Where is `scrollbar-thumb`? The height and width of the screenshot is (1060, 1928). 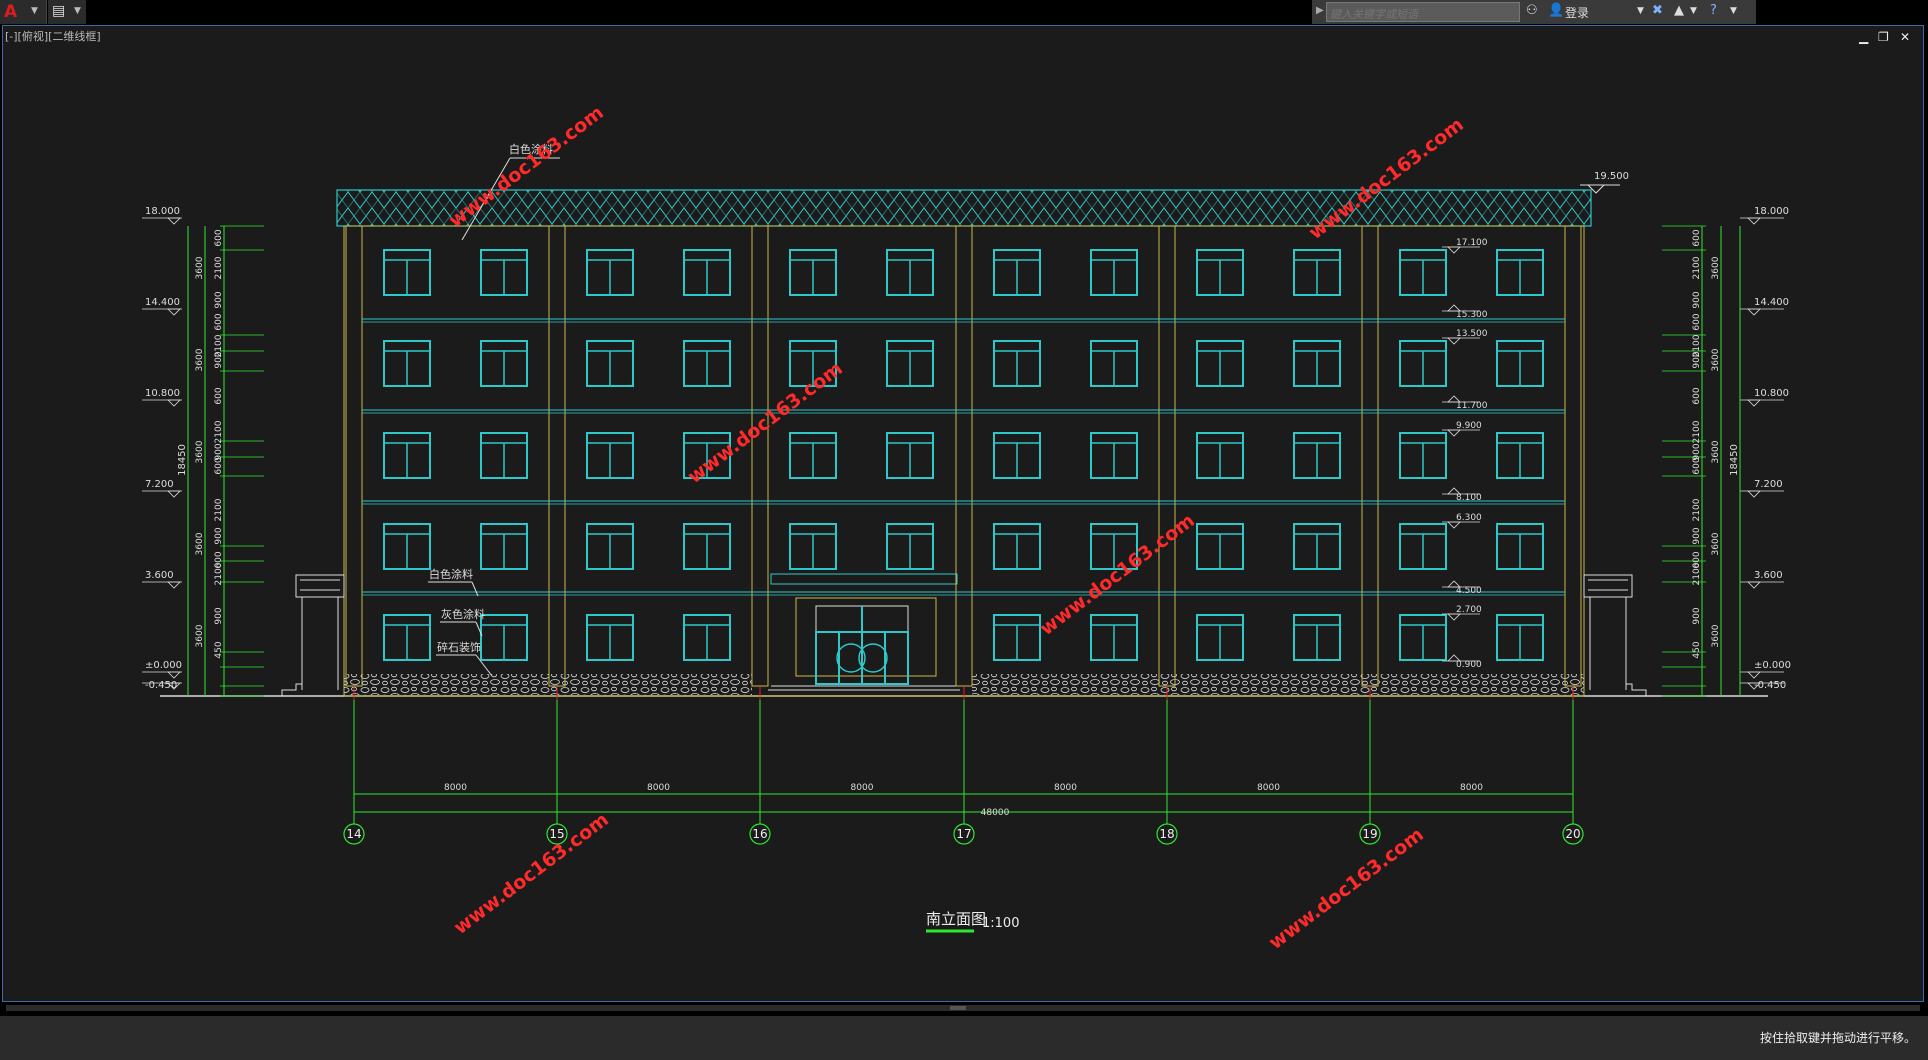
scrollbar-thumb is located at coordinates (958, 1008).